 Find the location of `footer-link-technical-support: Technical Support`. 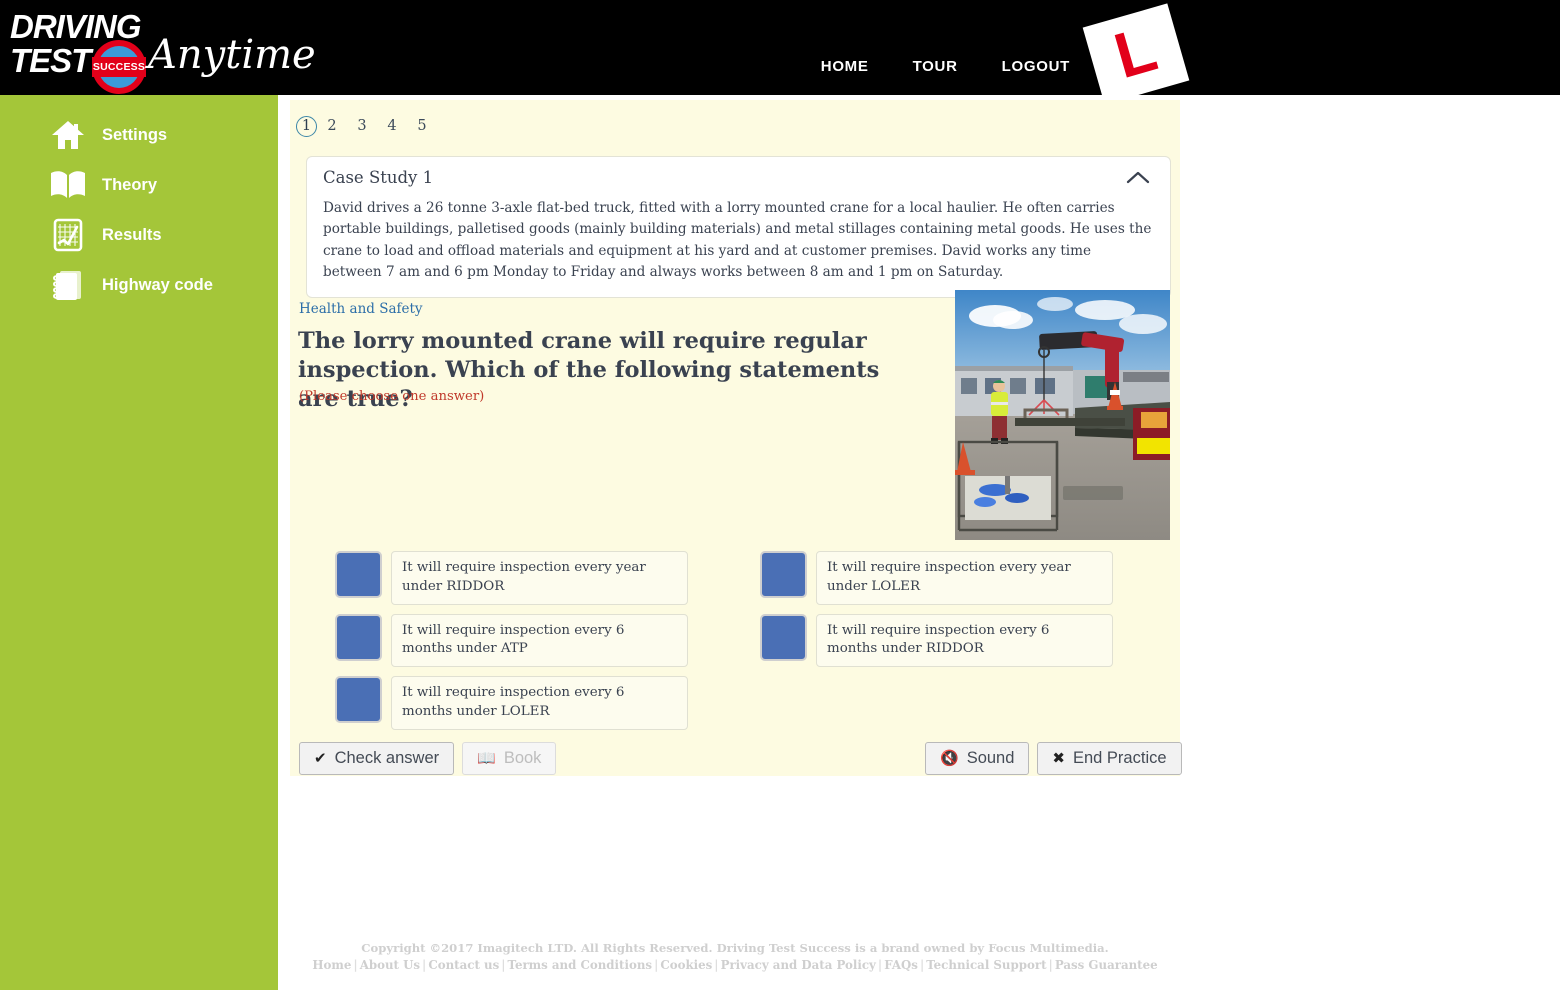

footer-link-technical-support: Technical Support is located at coordinates (986, 965).